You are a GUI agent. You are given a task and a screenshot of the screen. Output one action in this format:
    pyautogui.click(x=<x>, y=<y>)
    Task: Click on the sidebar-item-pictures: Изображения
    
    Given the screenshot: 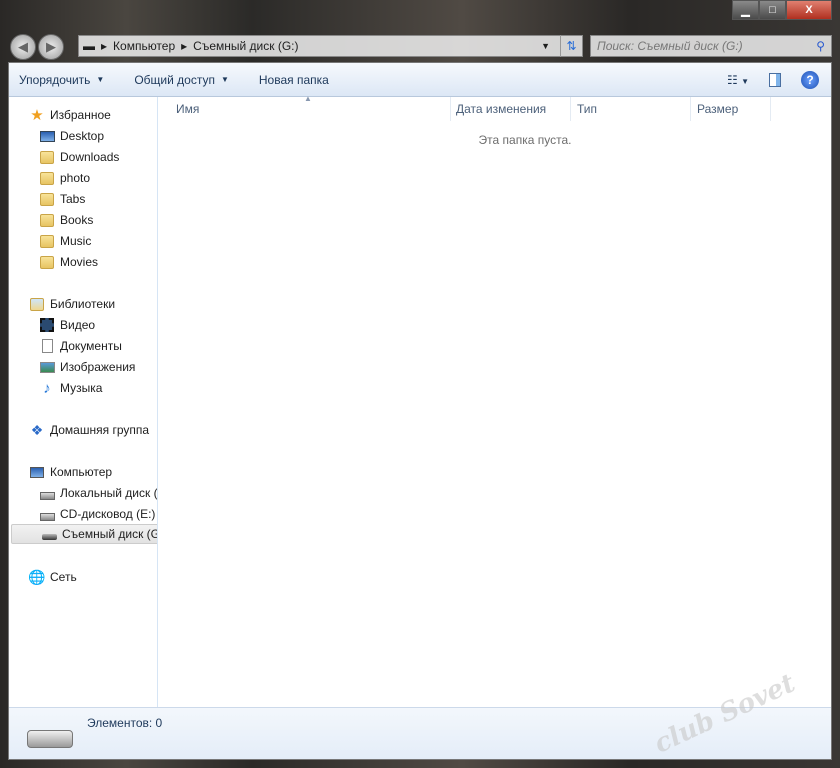 What is the action you would take?
    pyautogui.click(x=83, y=367)
    